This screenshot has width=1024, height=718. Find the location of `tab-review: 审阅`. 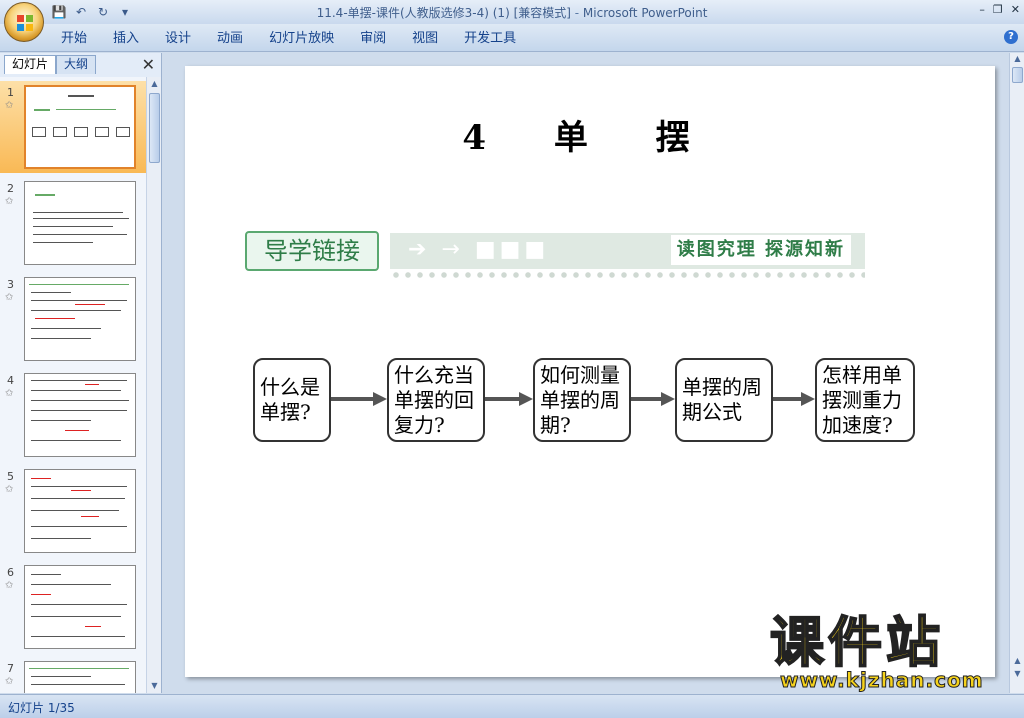

tab-review: 审阅 is located at coordinates (373, 39).